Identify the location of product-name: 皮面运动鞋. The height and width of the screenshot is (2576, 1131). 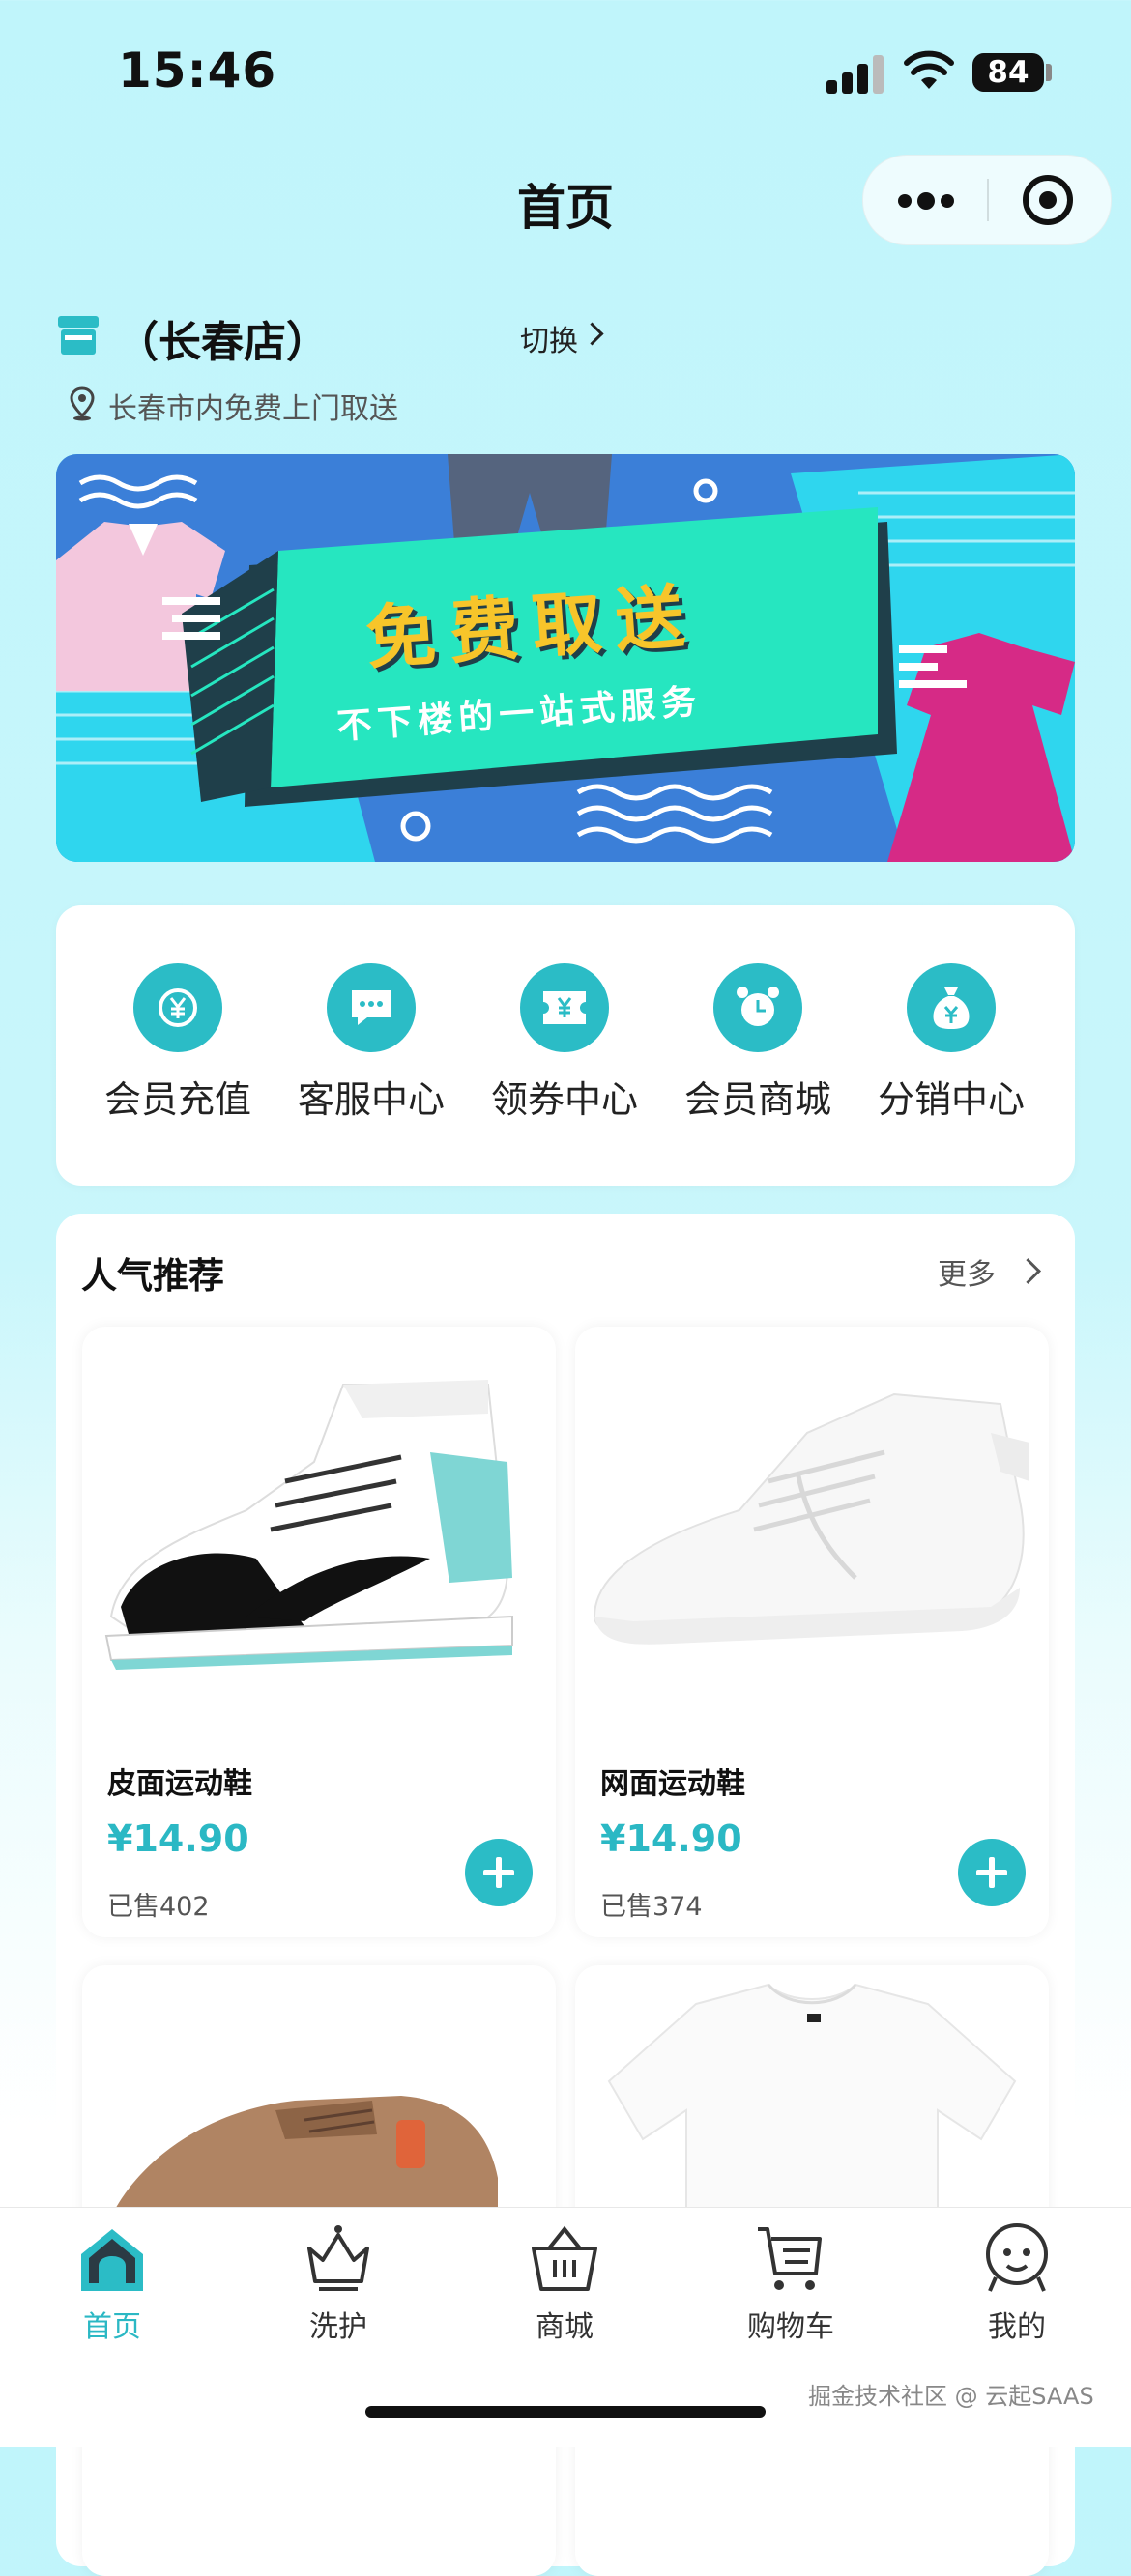
(180, 1784).